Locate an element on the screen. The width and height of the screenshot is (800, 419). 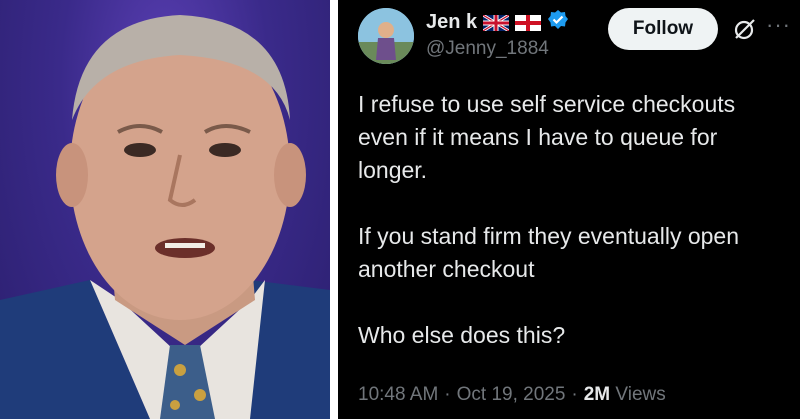
handle: @Jenny_1884 is located at coordinates (487, 49).